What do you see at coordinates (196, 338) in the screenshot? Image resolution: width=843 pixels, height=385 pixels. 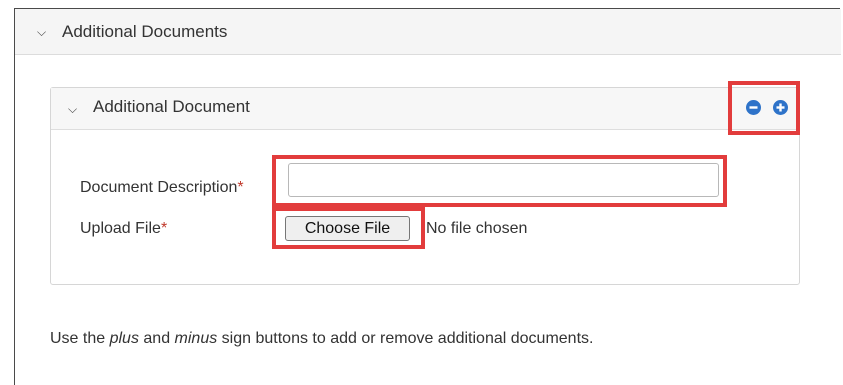 I see `help-minus-word: minus` at bounding box center [196, 338].